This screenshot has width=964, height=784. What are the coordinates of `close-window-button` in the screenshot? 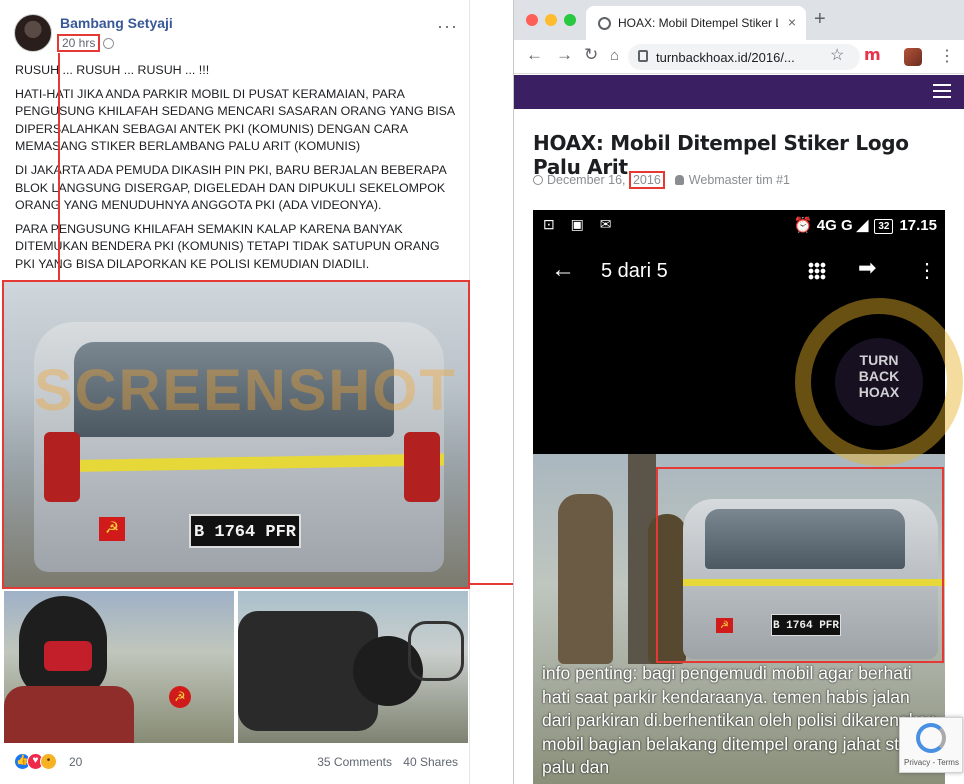 It's located at (532, 20).